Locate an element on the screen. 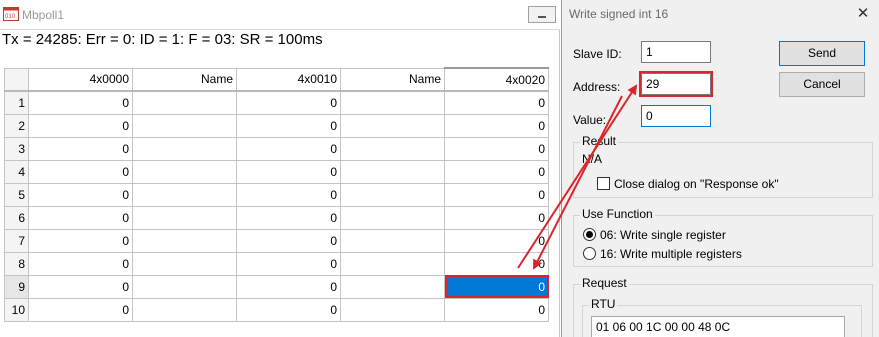 The width and height of the screenshot is (879, 337). function-16-radio is located at coordinates (589, 253).